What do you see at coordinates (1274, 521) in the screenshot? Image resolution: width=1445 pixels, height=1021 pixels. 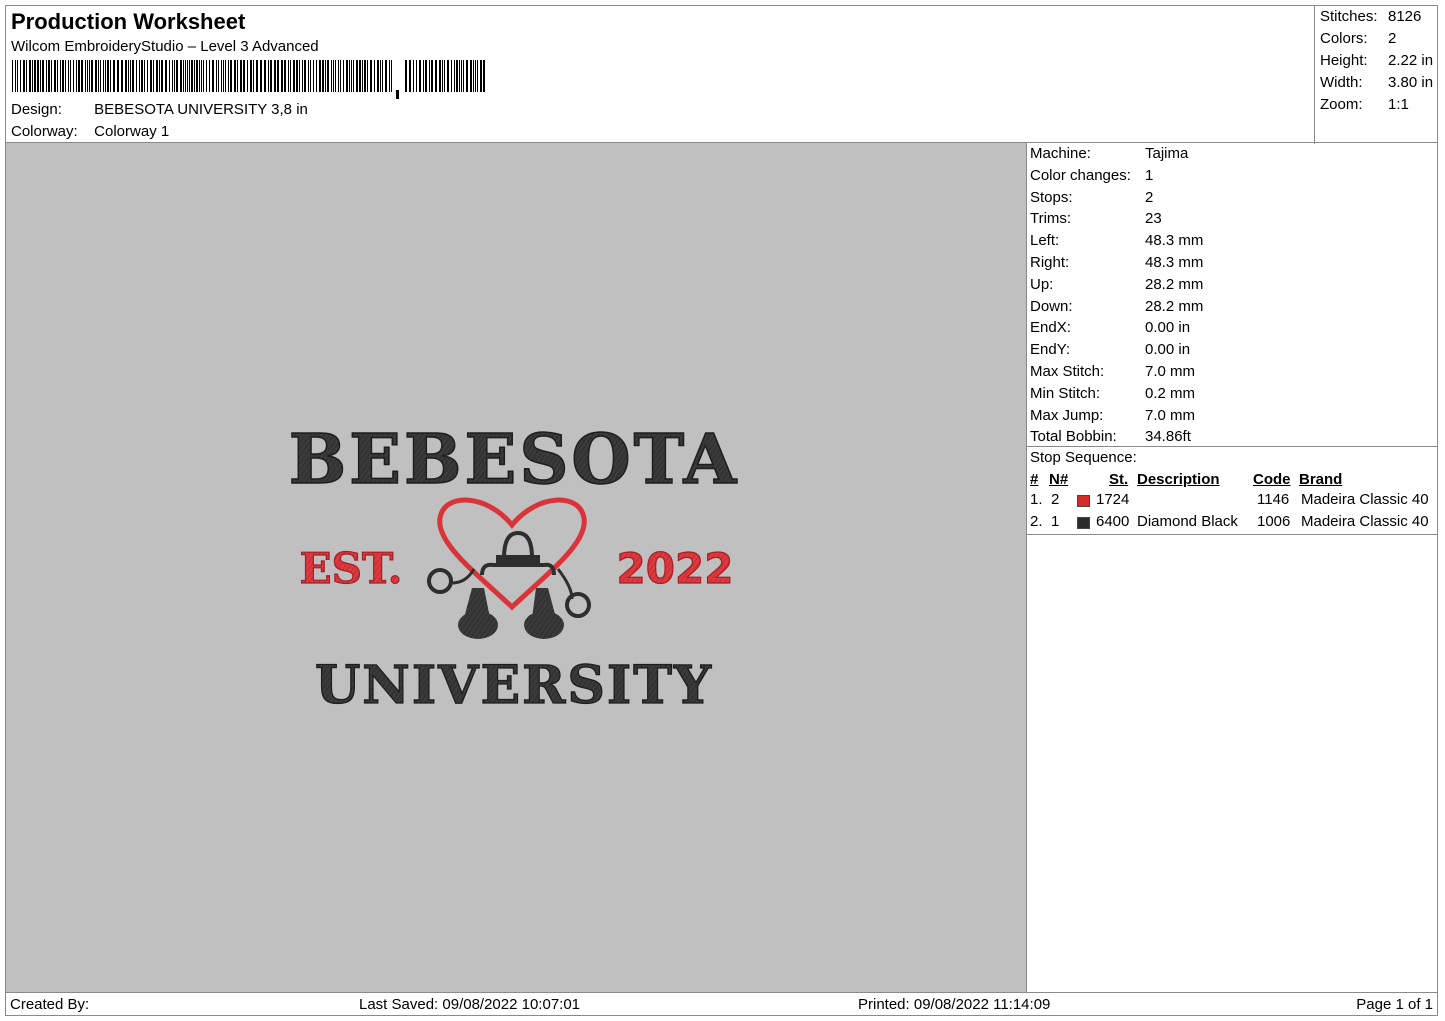 I see `row-code: 1006` at bounding box center [1274, 521].